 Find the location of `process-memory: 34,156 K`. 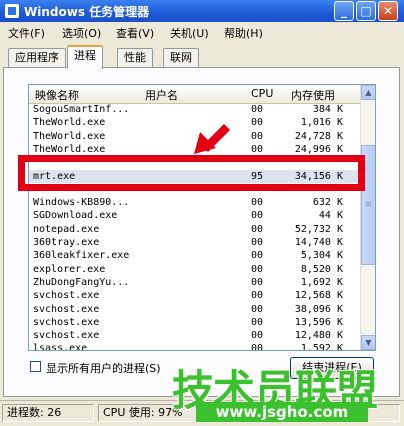

process-memory: 34,156 K is located at coordinates (318, 176).